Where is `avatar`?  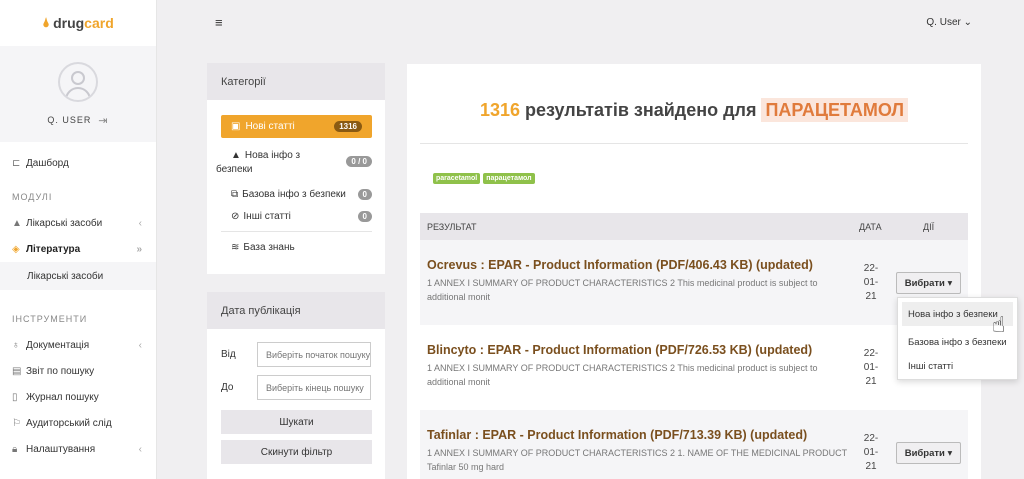
avatar is located at coordinates (78, 81).